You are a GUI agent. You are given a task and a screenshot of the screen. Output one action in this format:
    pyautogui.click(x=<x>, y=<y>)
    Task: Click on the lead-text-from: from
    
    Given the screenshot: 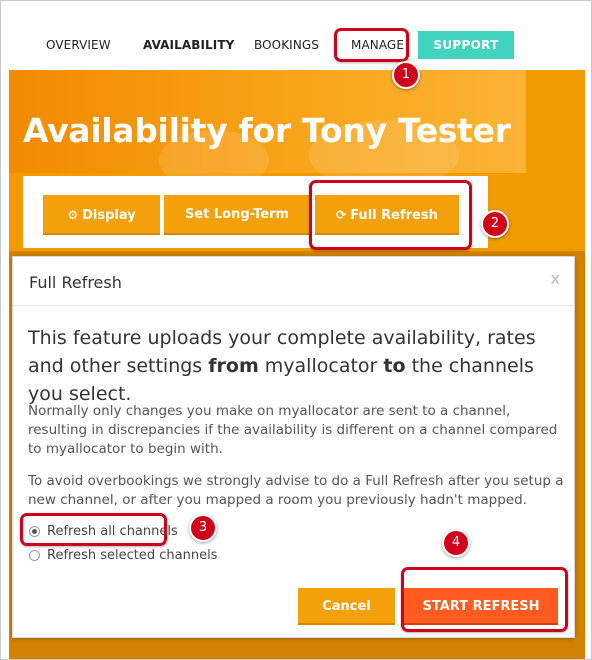 What is the action you would take?
    pyautogui.click(x=233, y=366)
    